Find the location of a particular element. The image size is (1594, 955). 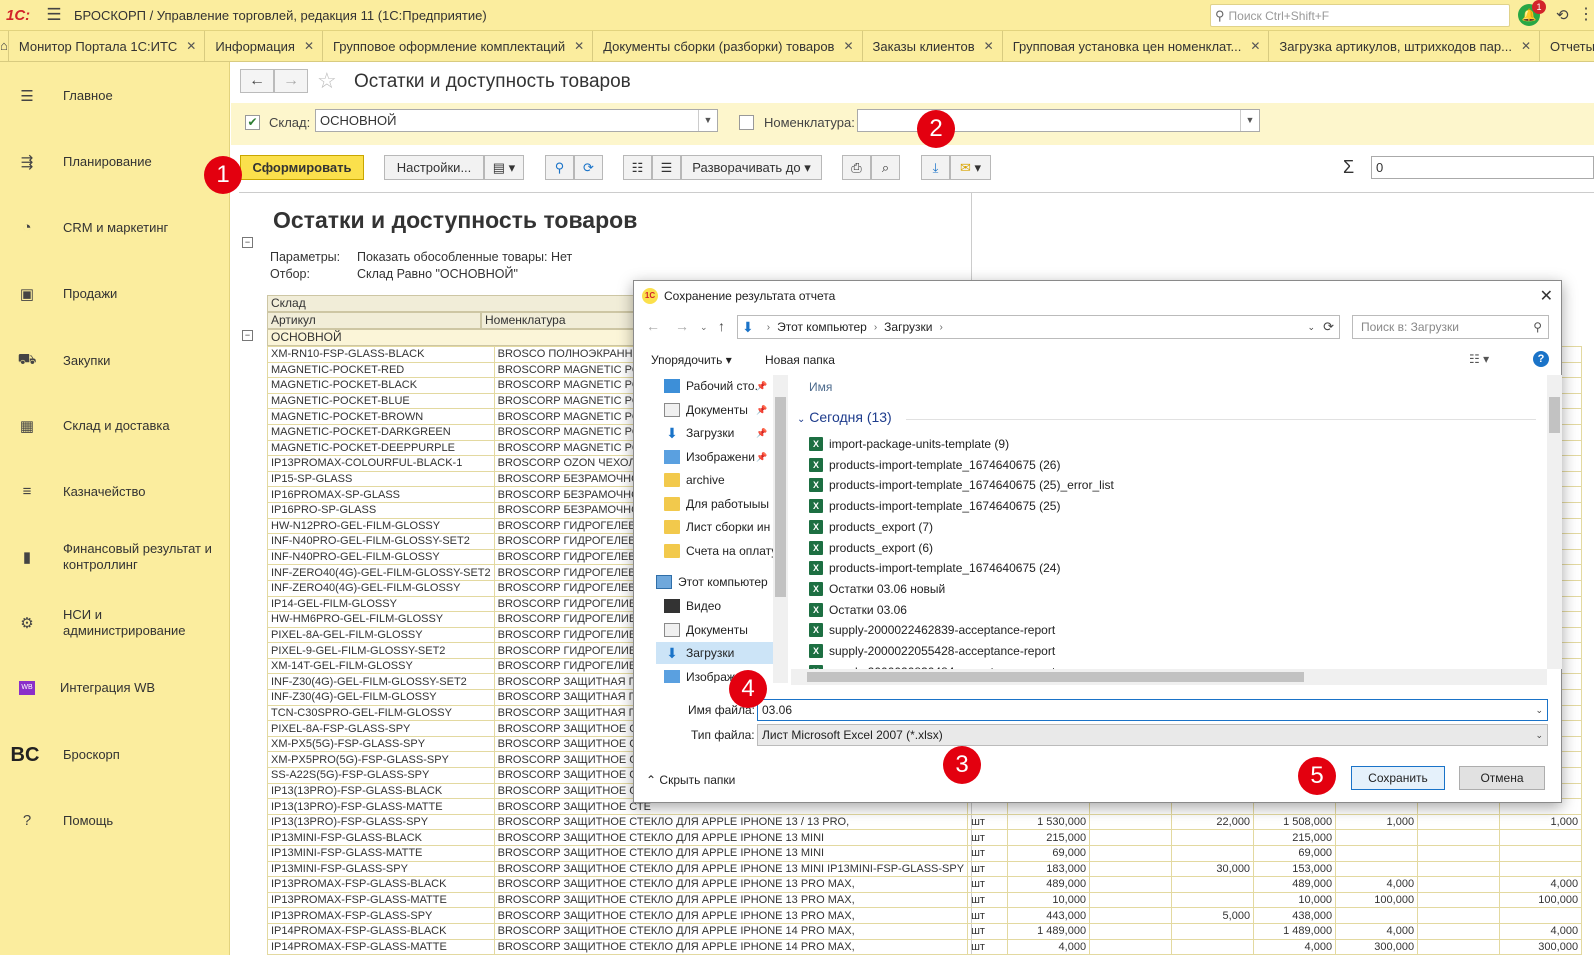

expand-to-button: Разворачивать до ▾ is located at coordinates (751, 167).